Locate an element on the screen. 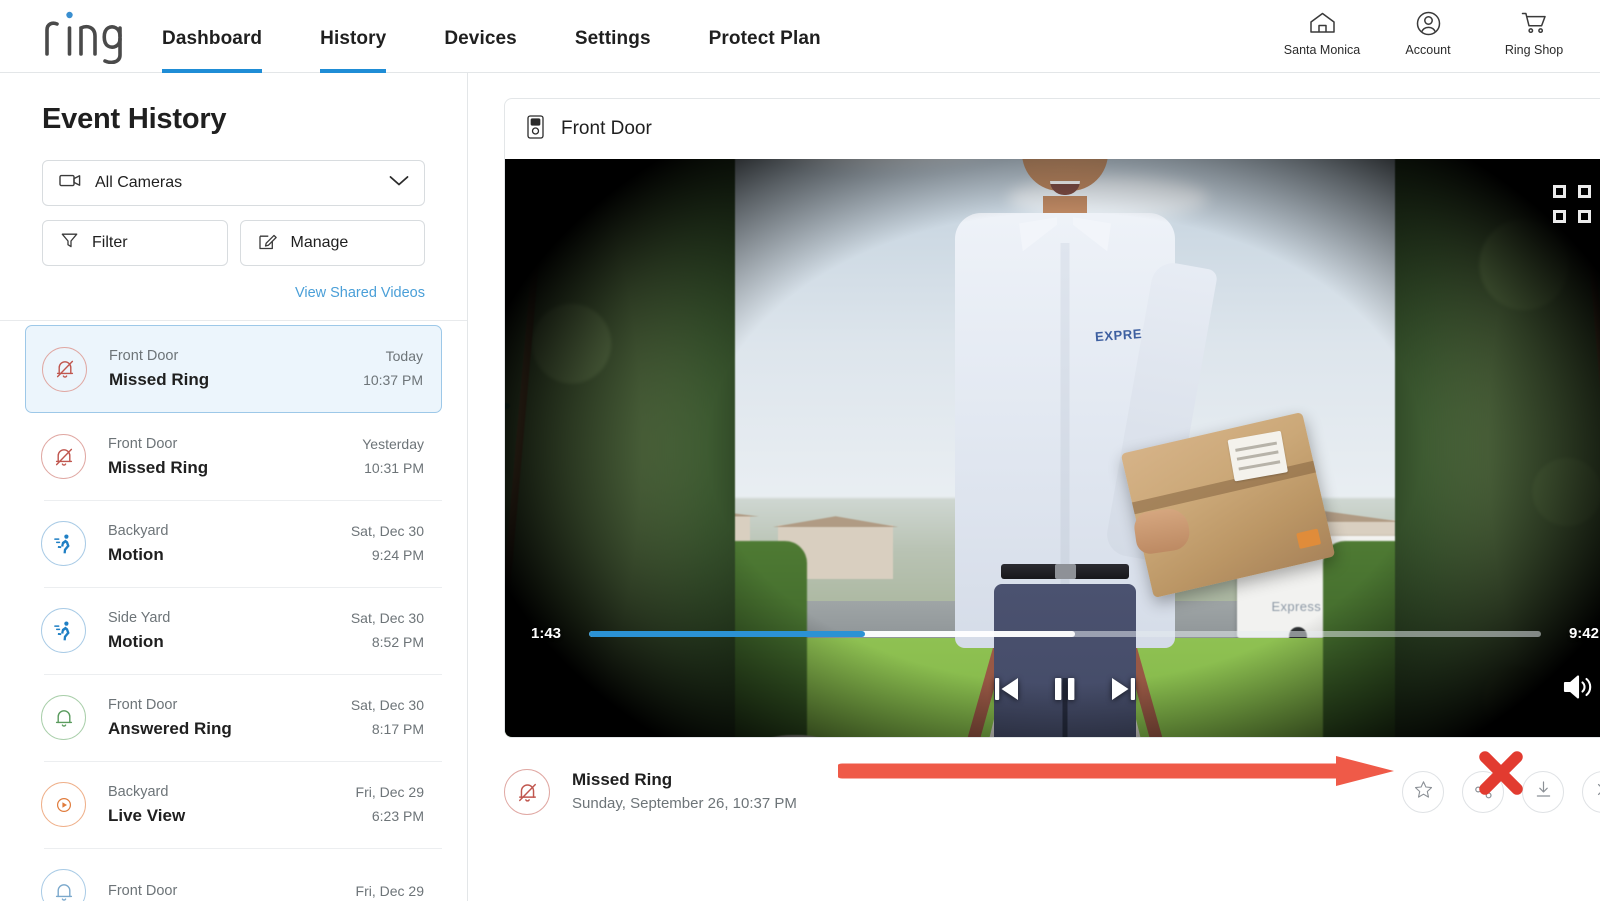  ring-shop-link: Ring Shop is located at coordinates (1534, 32).